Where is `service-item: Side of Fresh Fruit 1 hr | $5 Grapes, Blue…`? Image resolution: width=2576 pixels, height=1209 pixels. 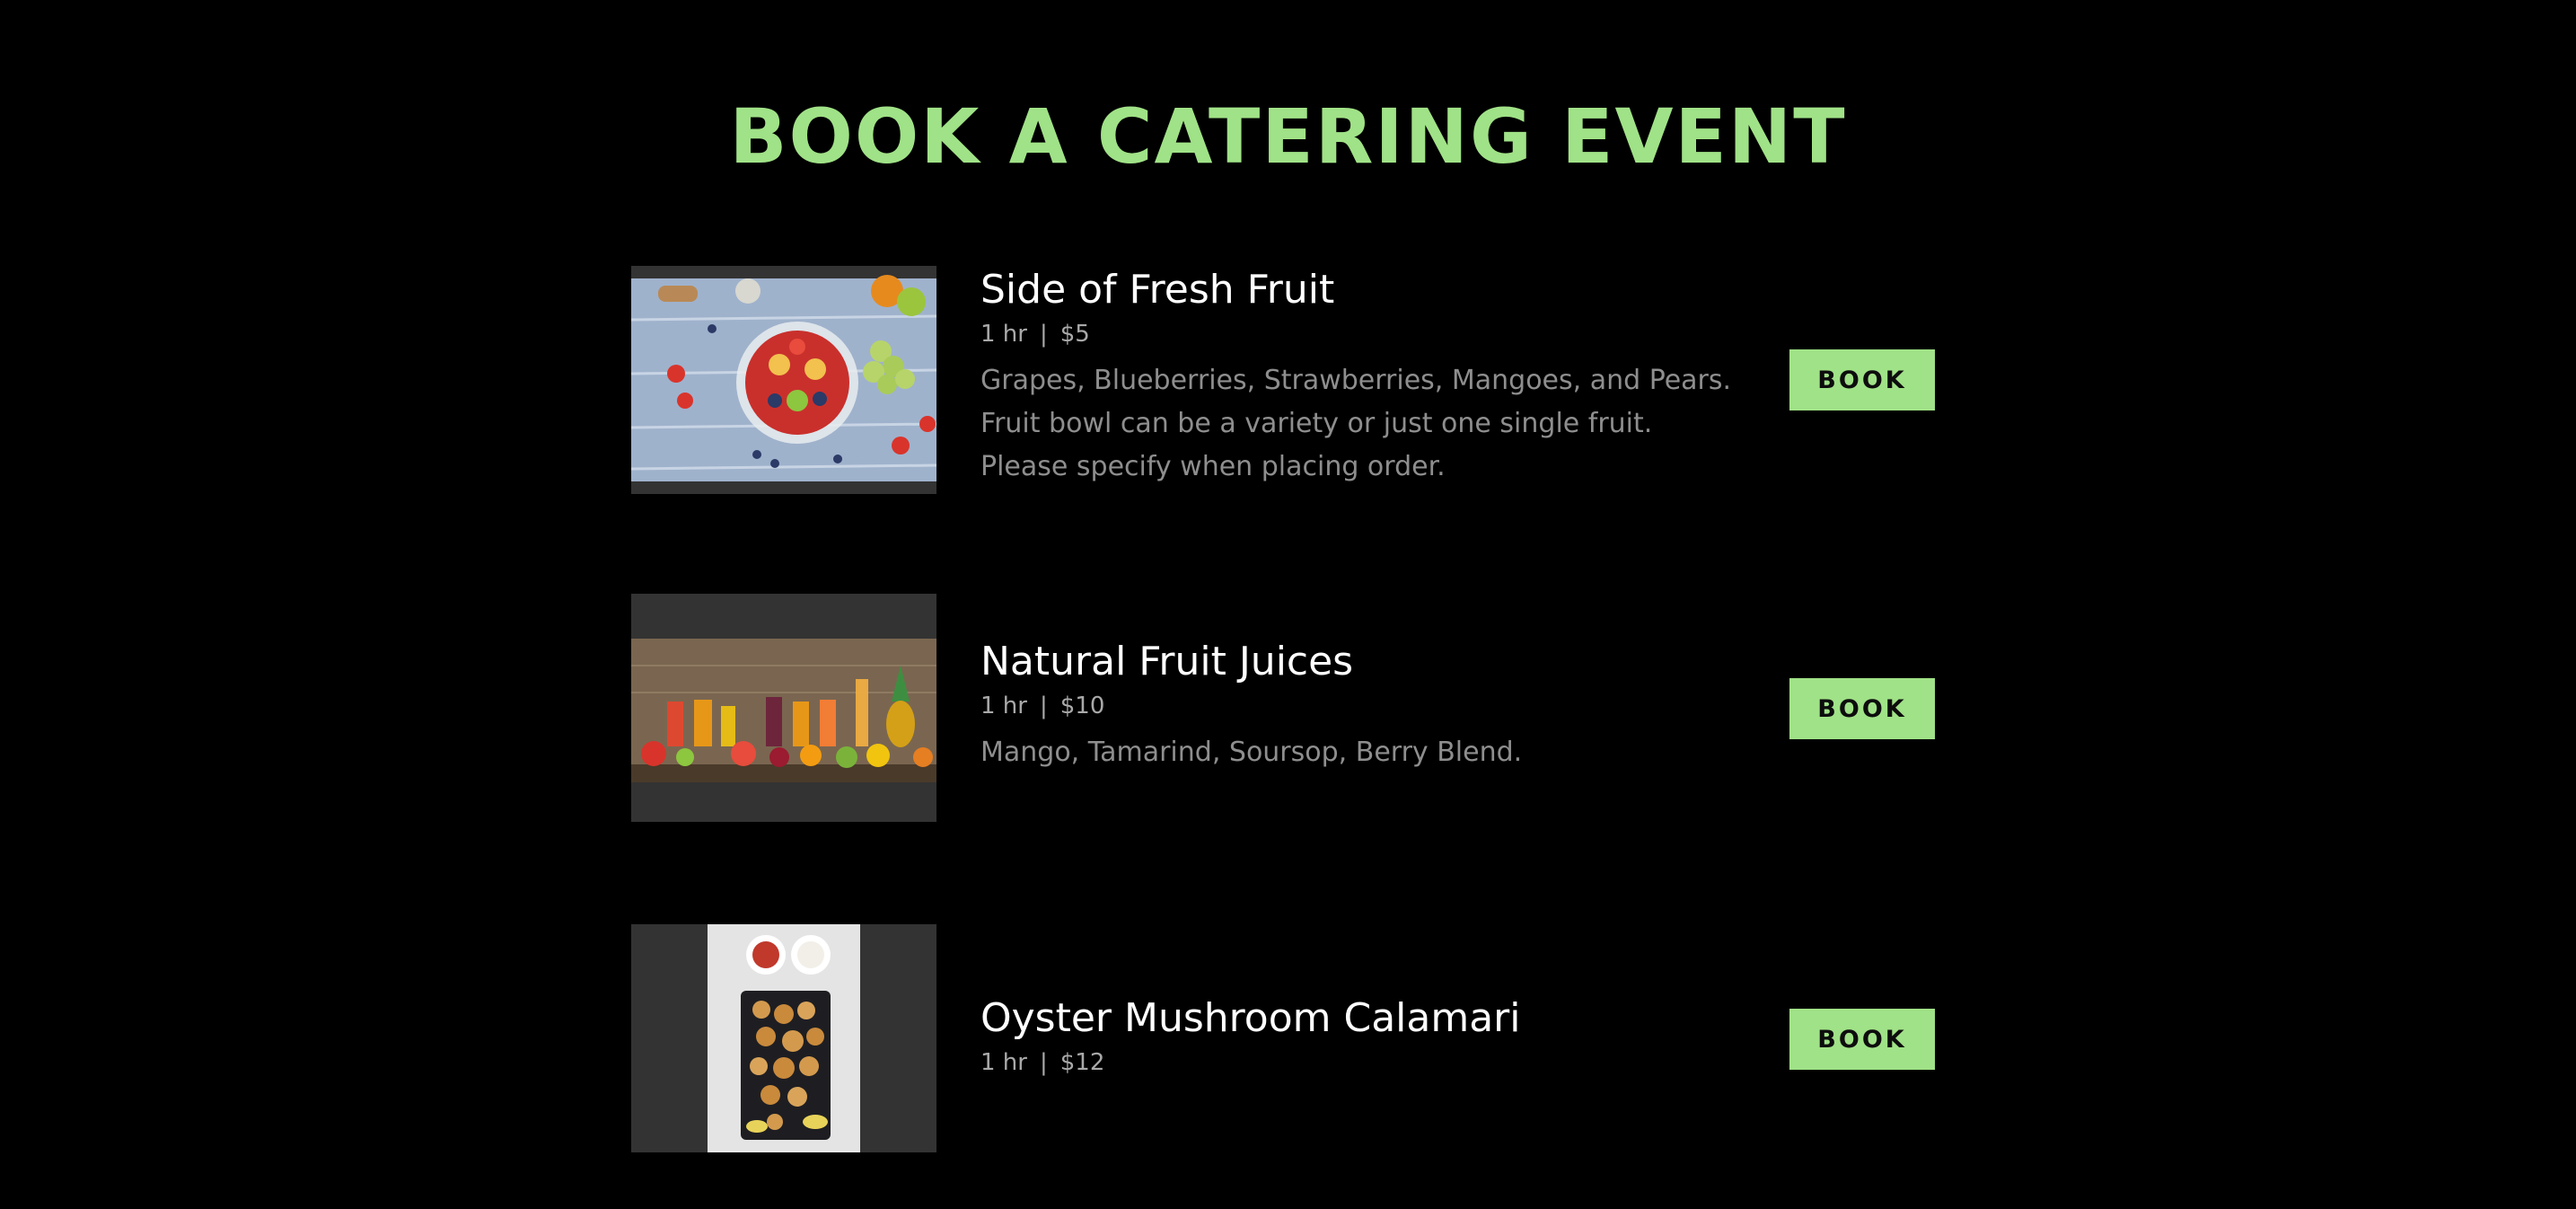 service-item: Side of Fresh Fruit 1 hr | $5 Grapes, Blue… is located at coordinates (1283, 380).